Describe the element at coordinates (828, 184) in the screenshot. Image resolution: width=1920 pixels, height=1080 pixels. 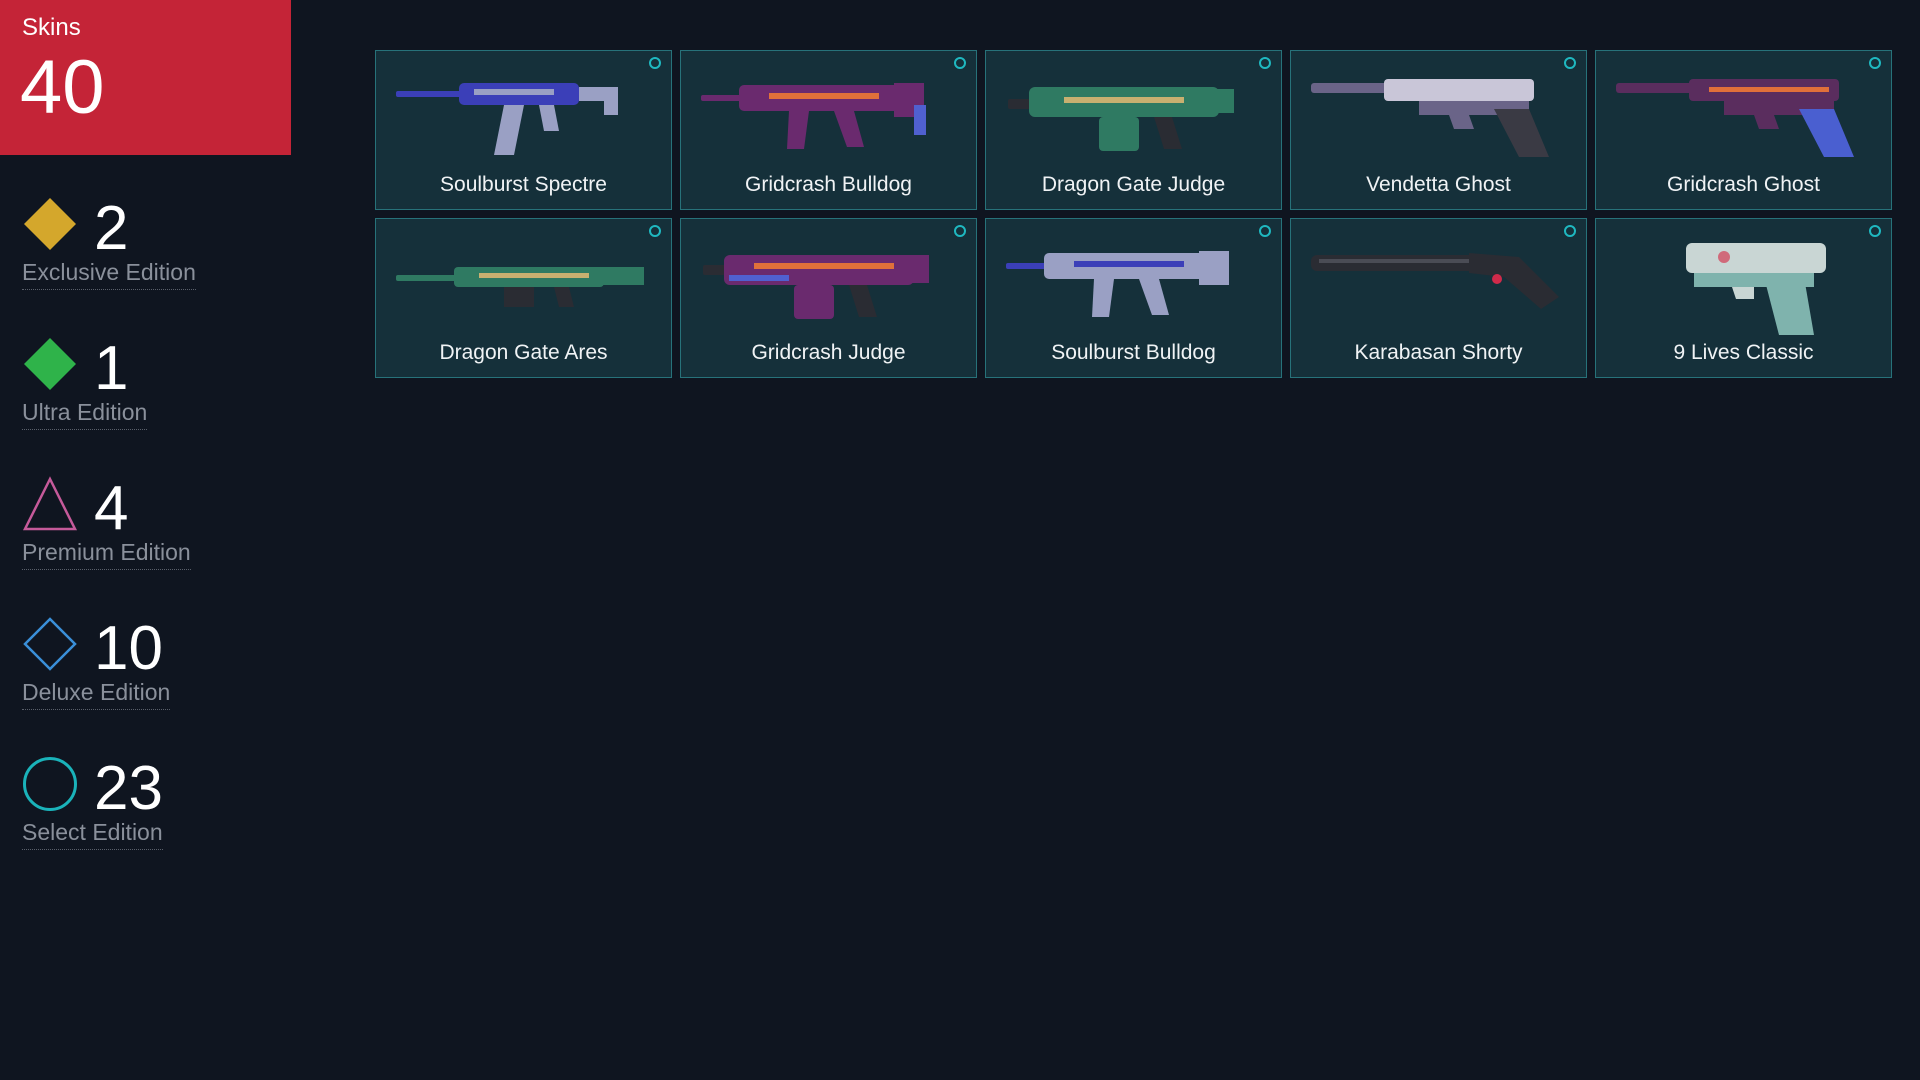
I see `skin-name: Gridcrash Bulldog` at that location.